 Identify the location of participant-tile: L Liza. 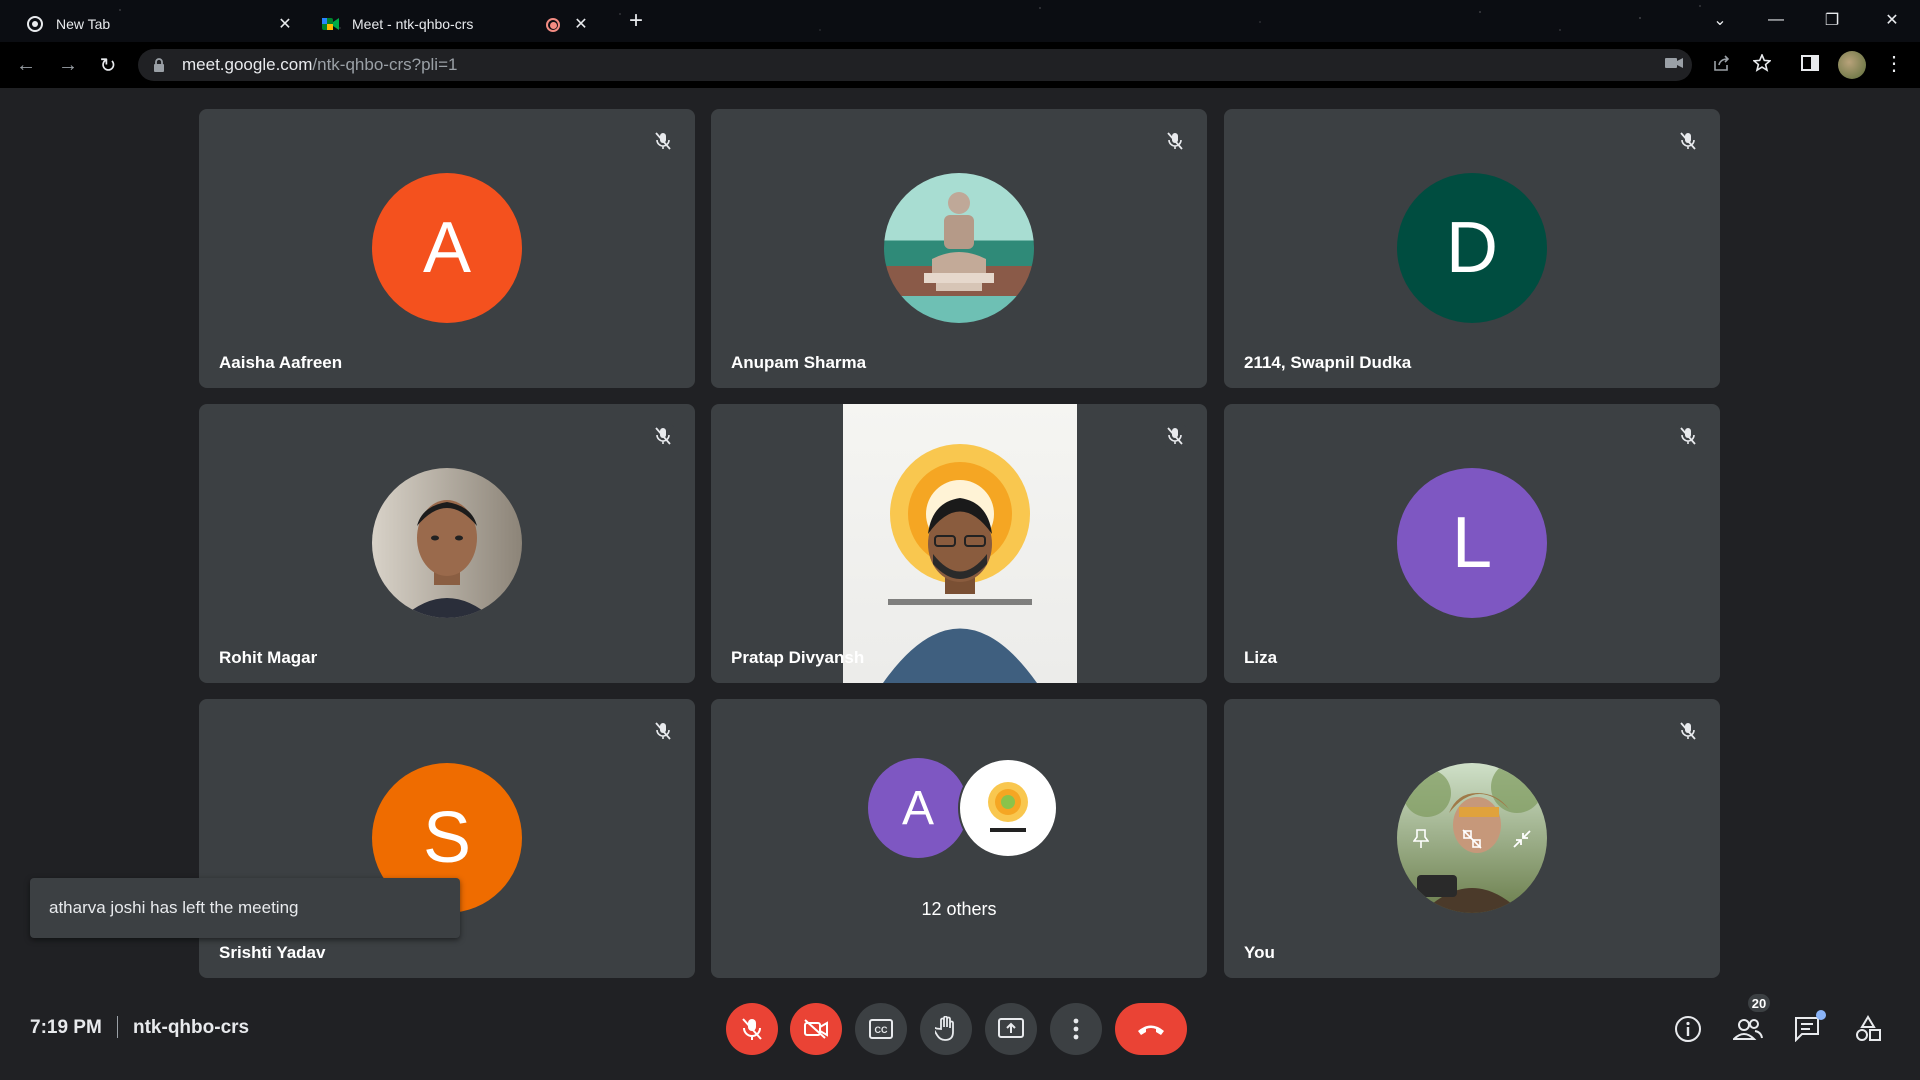
(1472, 543).